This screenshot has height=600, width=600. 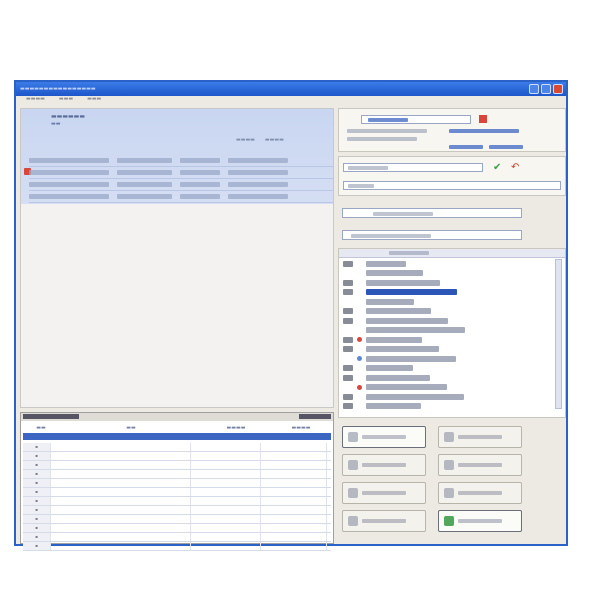 I want to click on close-button, so click(x=558, y=89).